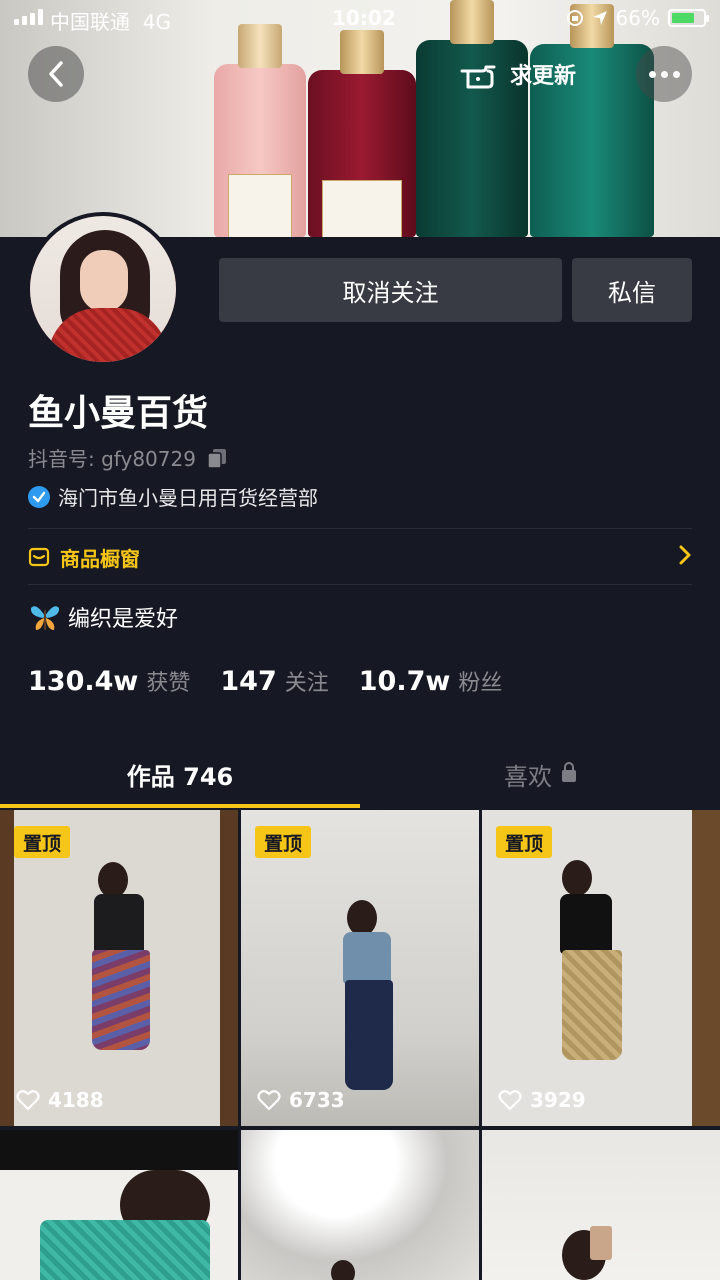 The image size is (720, 1280). What do you see at coordinates (28, 17) in the screenshot?
I see `signal-icon` at bounding box center [28, 17].